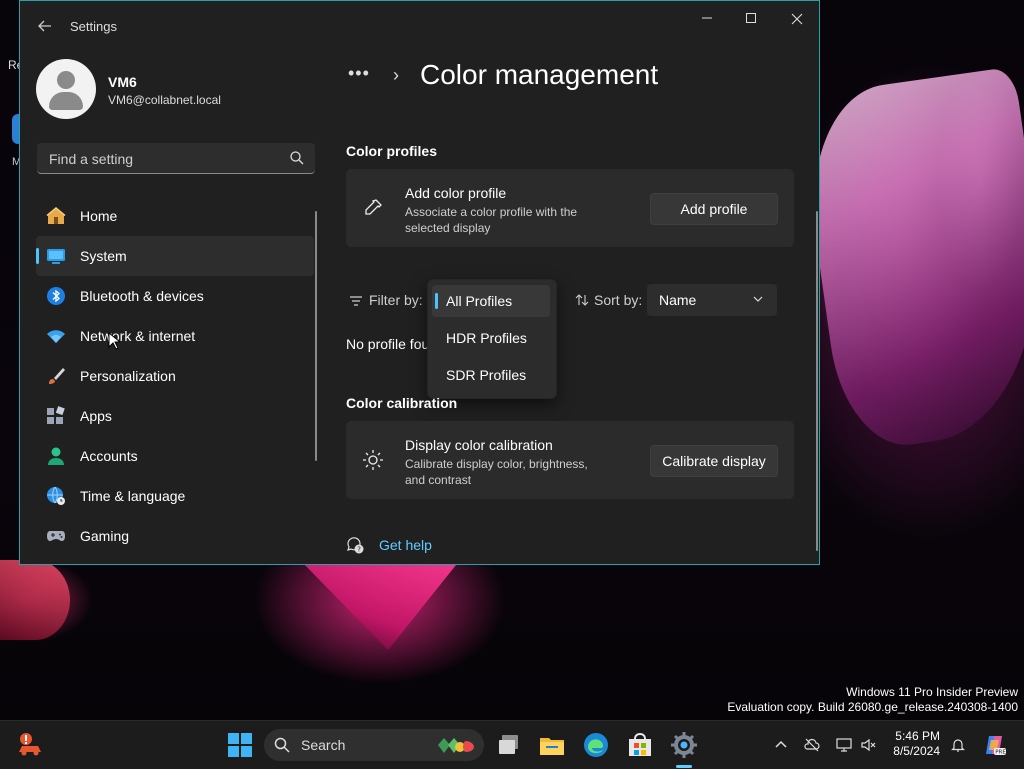 This screenshot has width=1024, height=769. I want to click on network-icon, so click(844, 745).